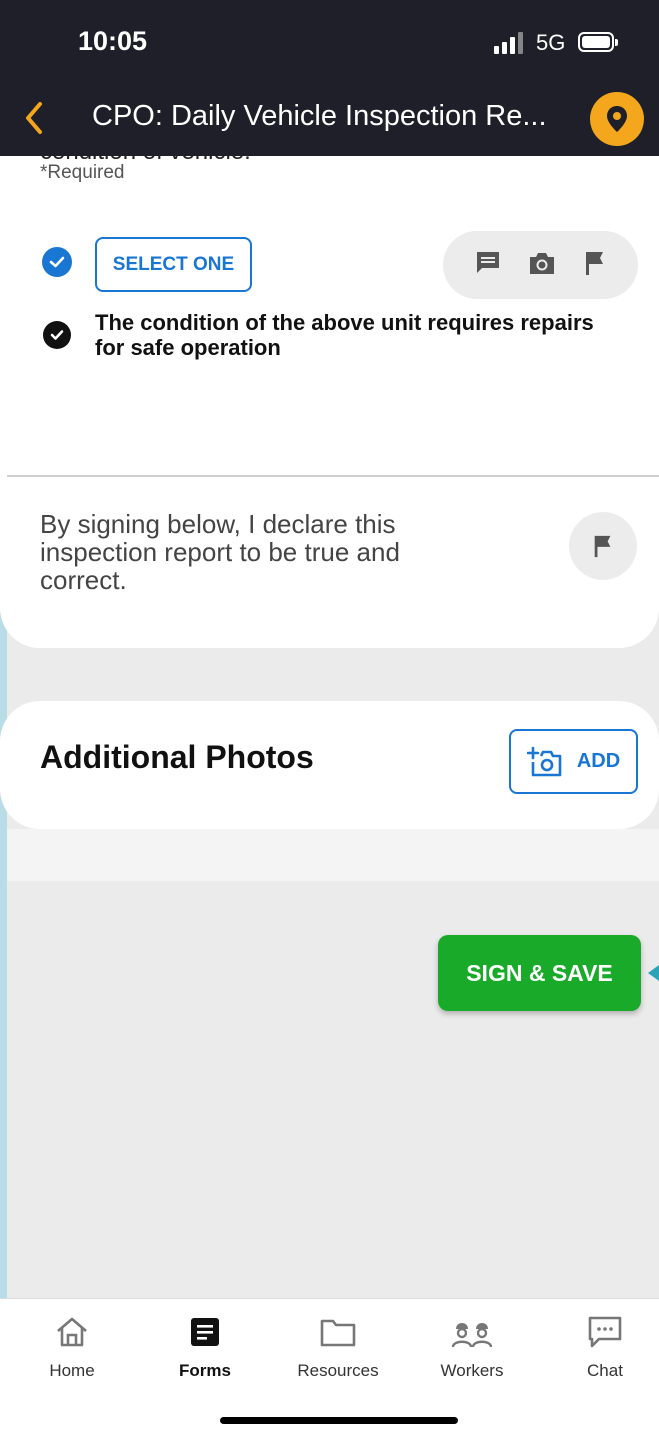 Image resolution: width=659 pixels, height=1441 pixels. What do you see at coordinates (177, 757) in the screenshot?
I see `additional-photos-title: Additional Photos` at bounding box center [177, 757].